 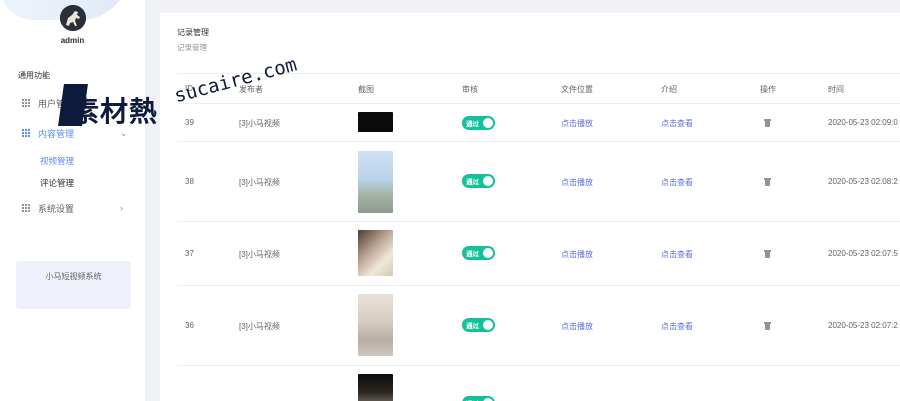 What do you see at coordinates (57, 183) in the screenshot?
I see `sidebar-subitem-comments: 评论管理` at bounding box center [57, 183].